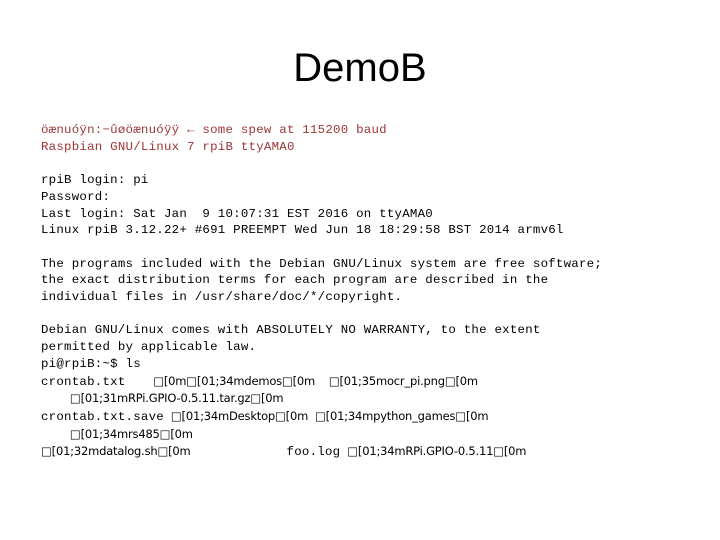 This screenshot has width=720, height=540. What do you see at coordinates (168, 146) in the screenshot?
I see `terminal-line-os-banner: Raspbian GNU/Linux 7 rpiB ttyAMA0` at bounding box center [168, 146].